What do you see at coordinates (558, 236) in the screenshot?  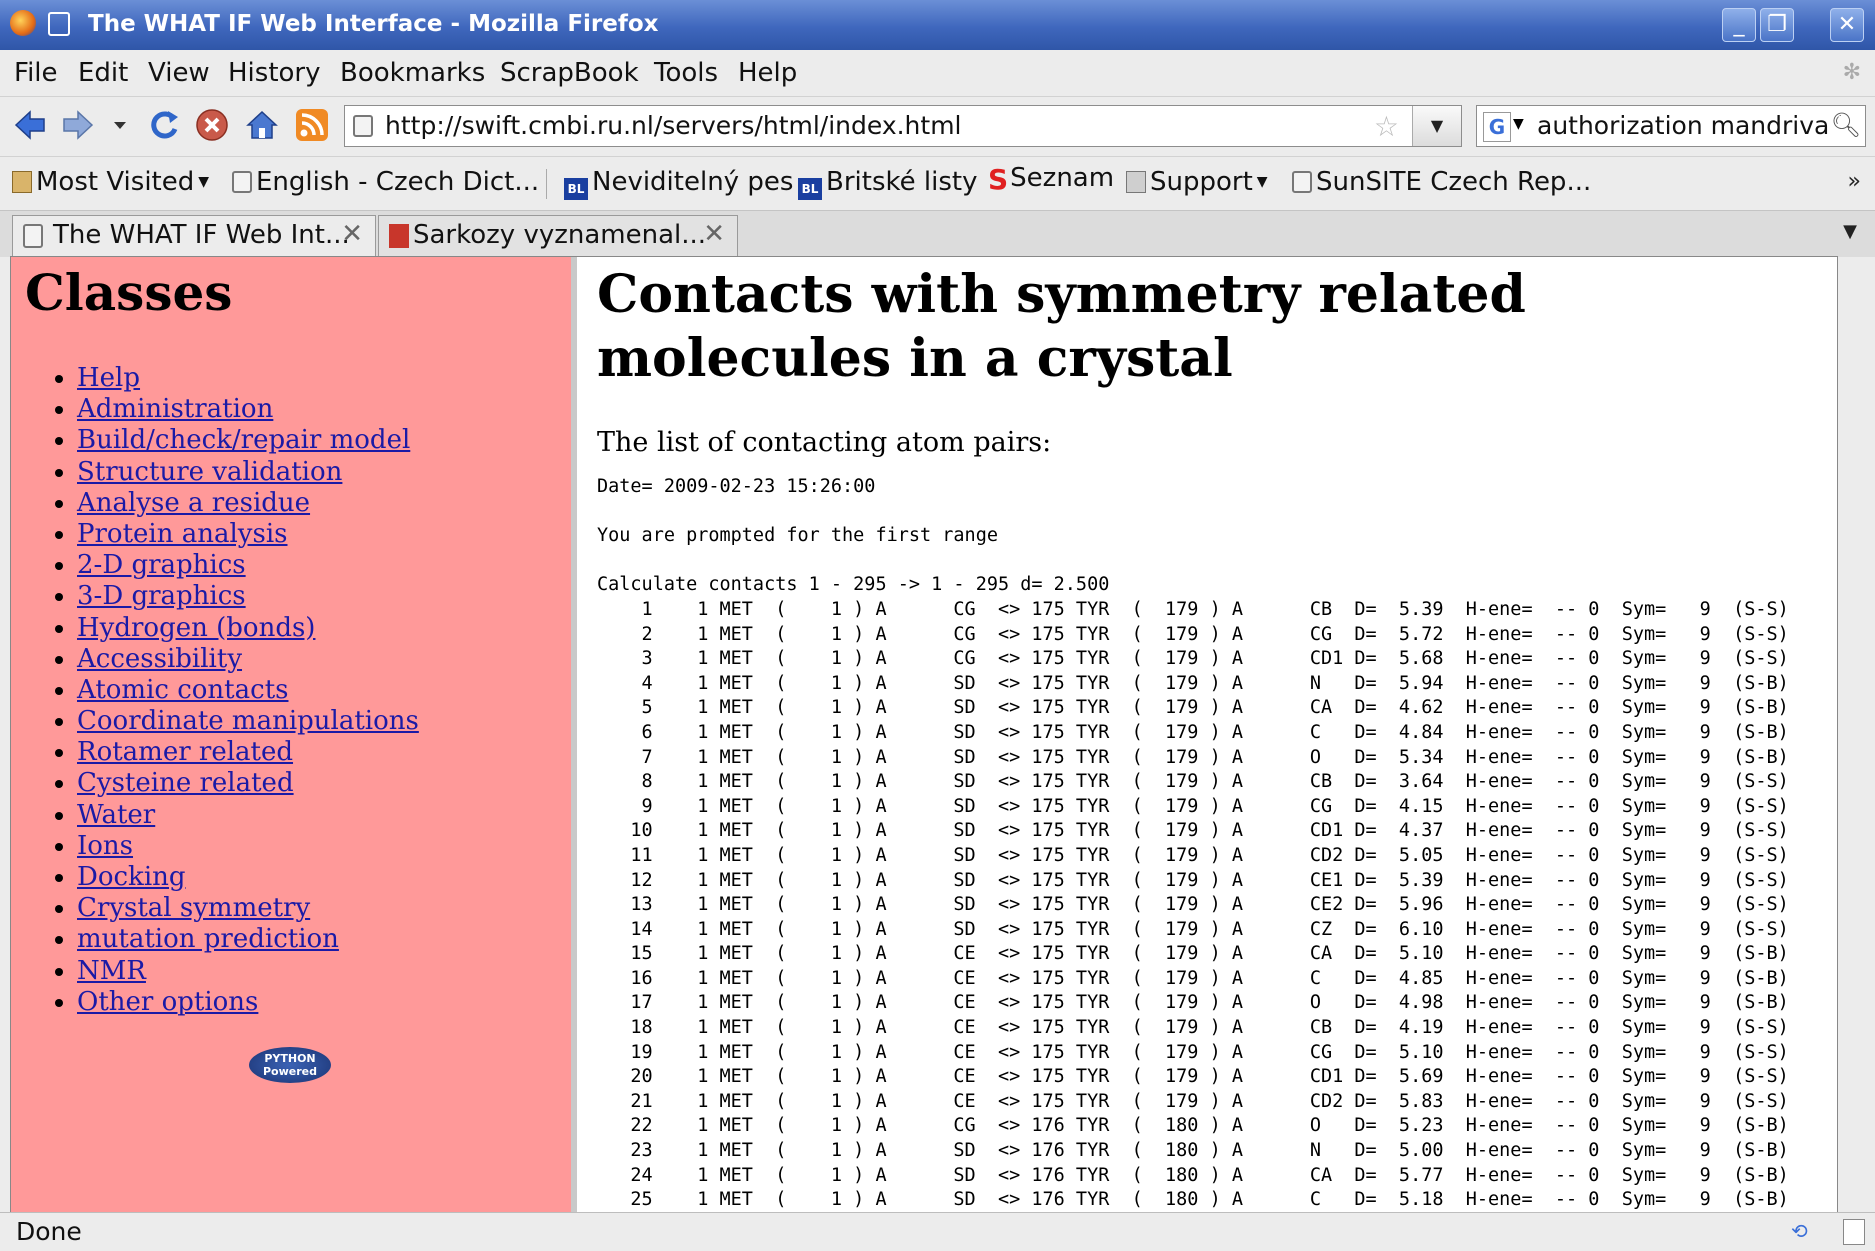 I see `tab-sarkozy: Sarkozy vyznamenal... ✕` at bounding box center [558, 236].